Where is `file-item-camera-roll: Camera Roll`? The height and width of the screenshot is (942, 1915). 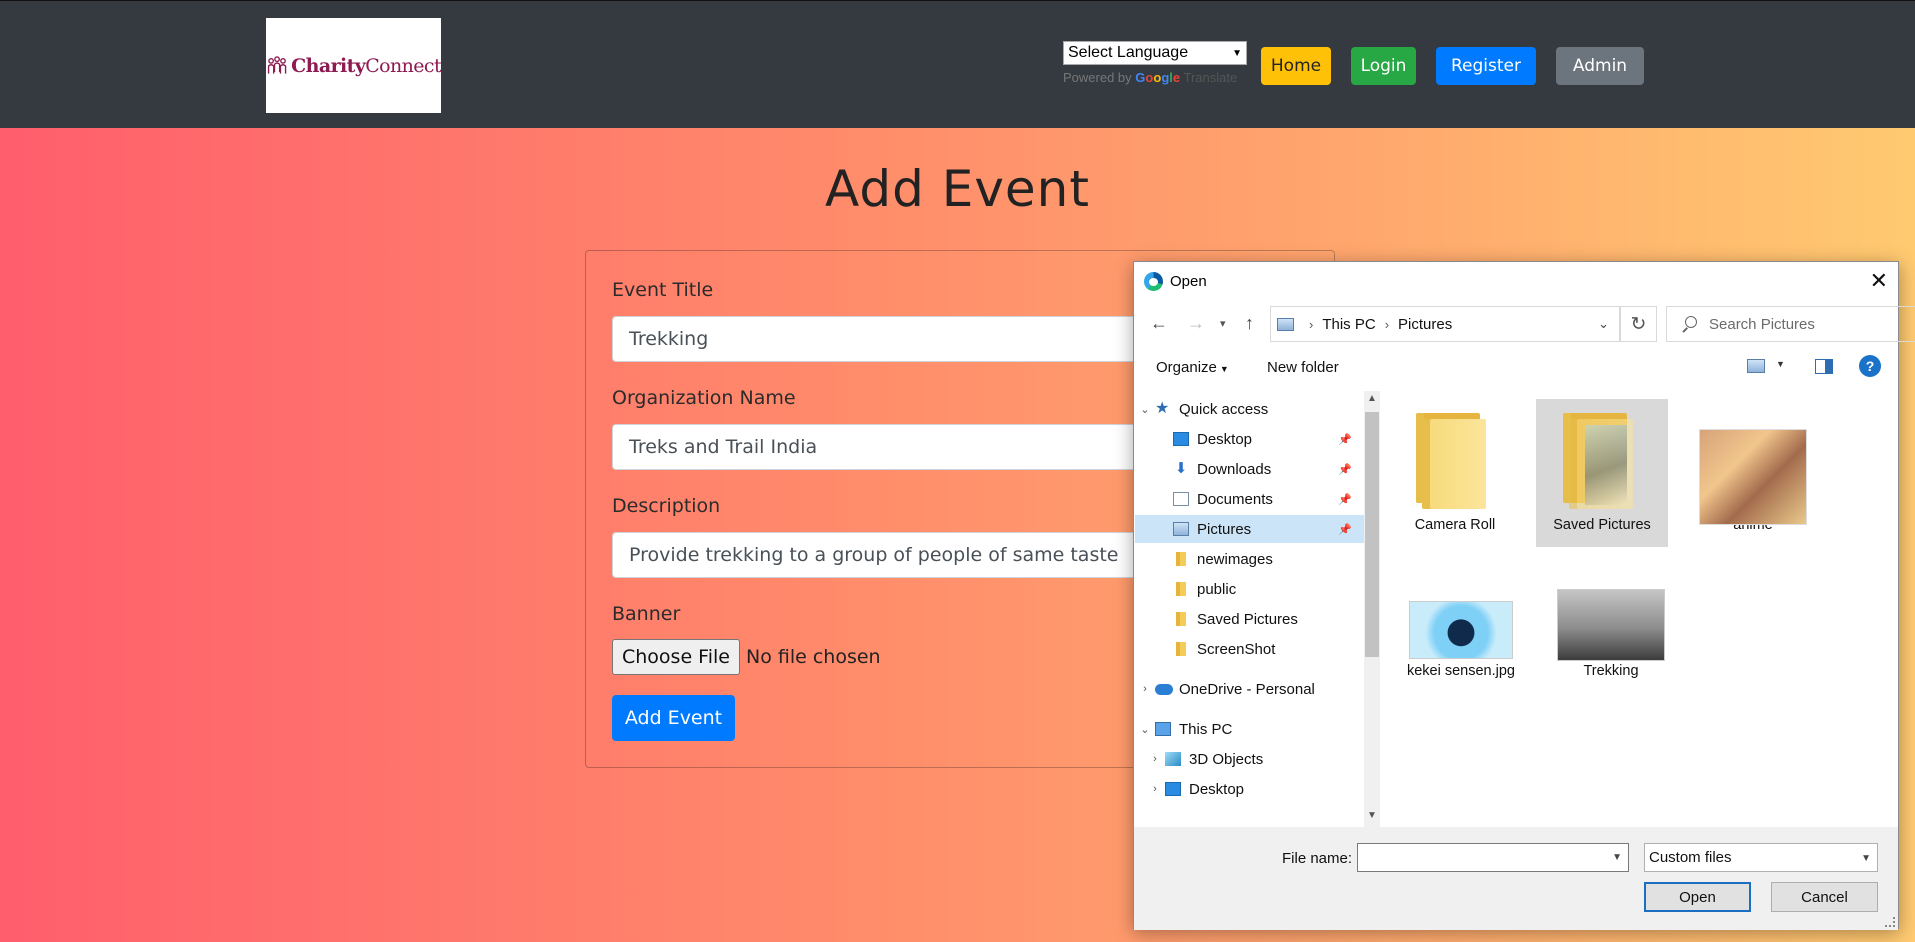 file-item-camera-roll: Camera Roll is located at coordinates (1455, 473).